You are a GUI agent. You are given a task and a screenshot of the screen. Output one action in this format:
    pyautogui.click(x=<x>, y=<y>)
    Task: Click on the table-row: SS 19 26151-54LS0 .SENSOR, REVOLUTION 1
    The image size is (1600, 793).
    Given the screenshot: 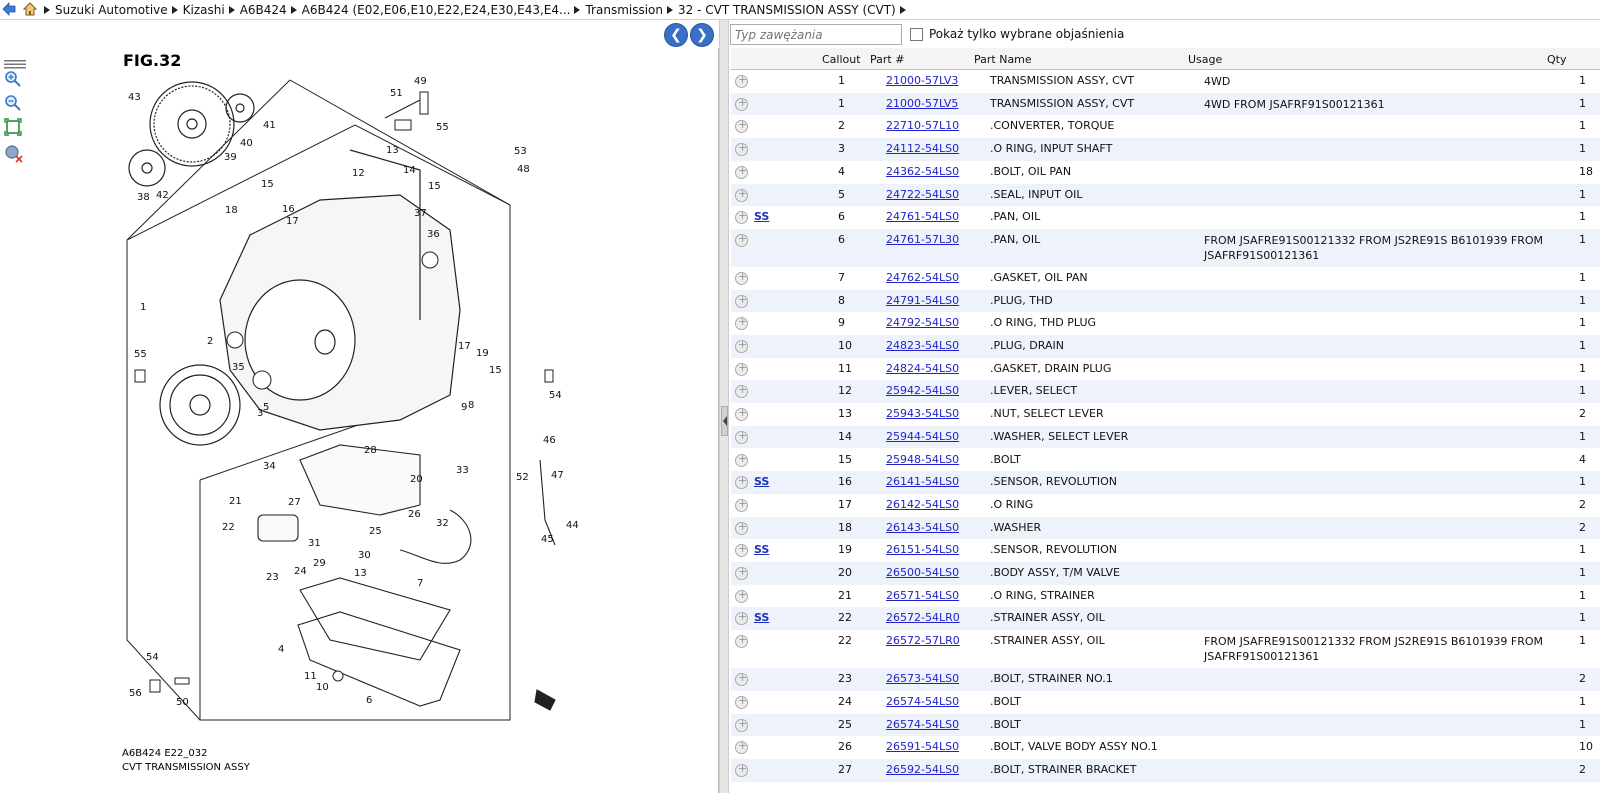 What is the action you would take?
    pyautogui.click(x=1165, y=550)
    